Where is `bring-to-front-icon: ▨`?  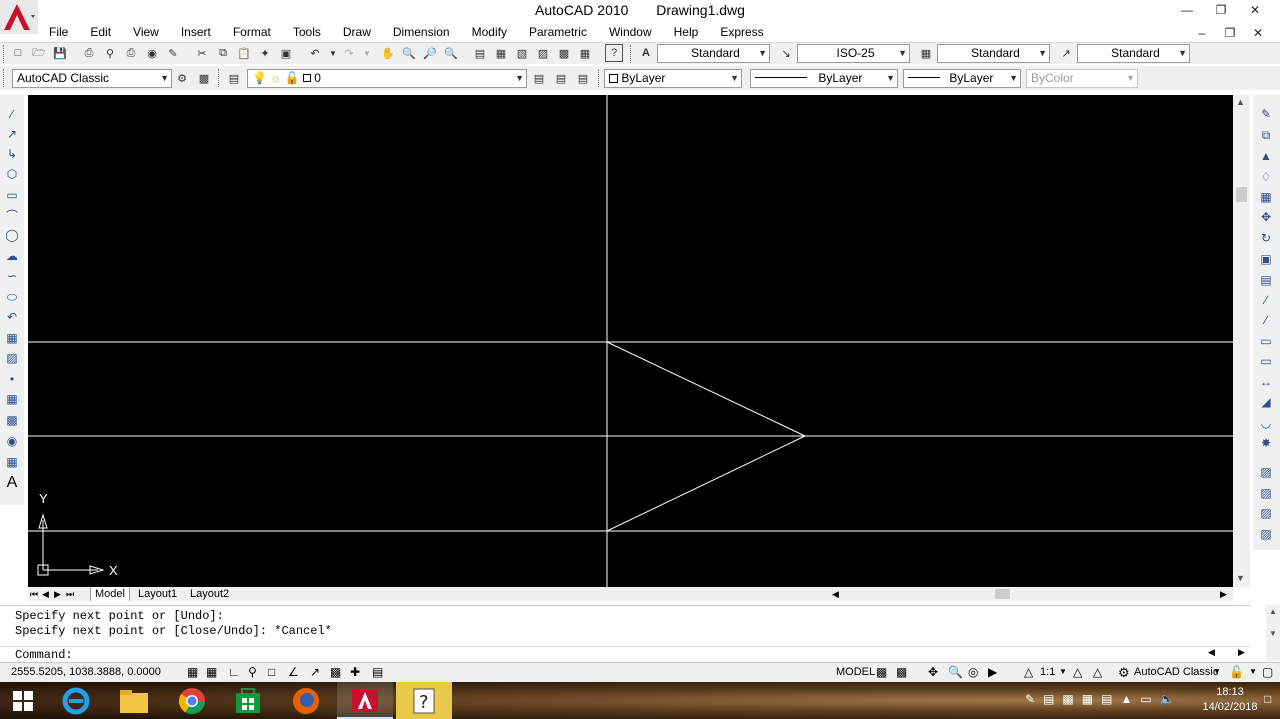
bring-to-front-icon: ▨ is located at coordinates (1266, 493).